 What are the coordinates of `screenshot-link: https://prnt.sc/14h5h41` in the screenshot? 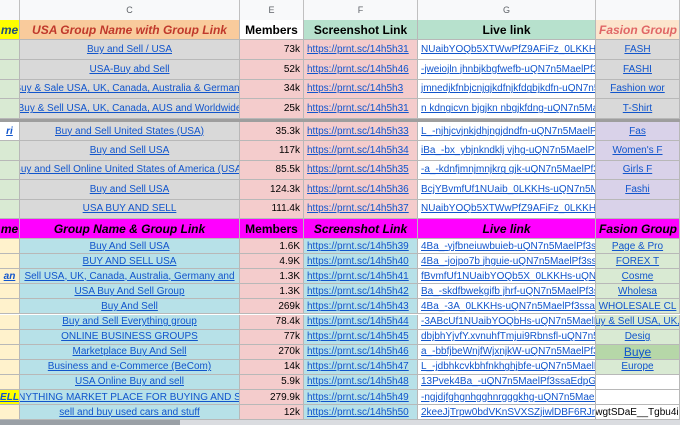 It's located at (361, 277).